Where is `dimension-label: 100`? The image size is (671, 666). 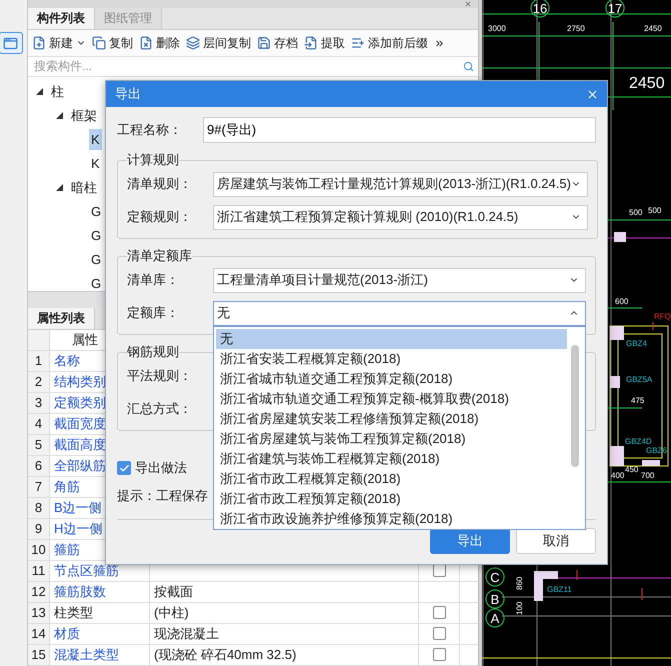
dimension-label: 100 is located at coordinates (519, 608).